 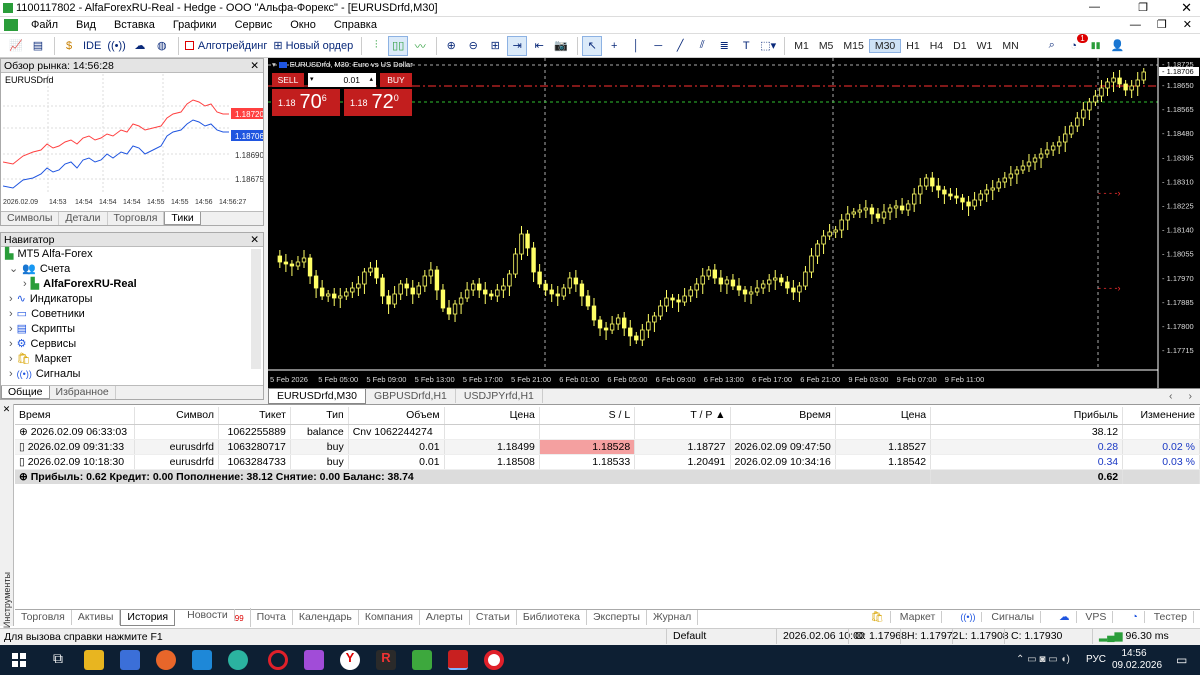 What do you see at coordinates (306, 102) in the screenshot?
I see `sell-price-box: 1.18 70 6` at bounding box center [306, 102].